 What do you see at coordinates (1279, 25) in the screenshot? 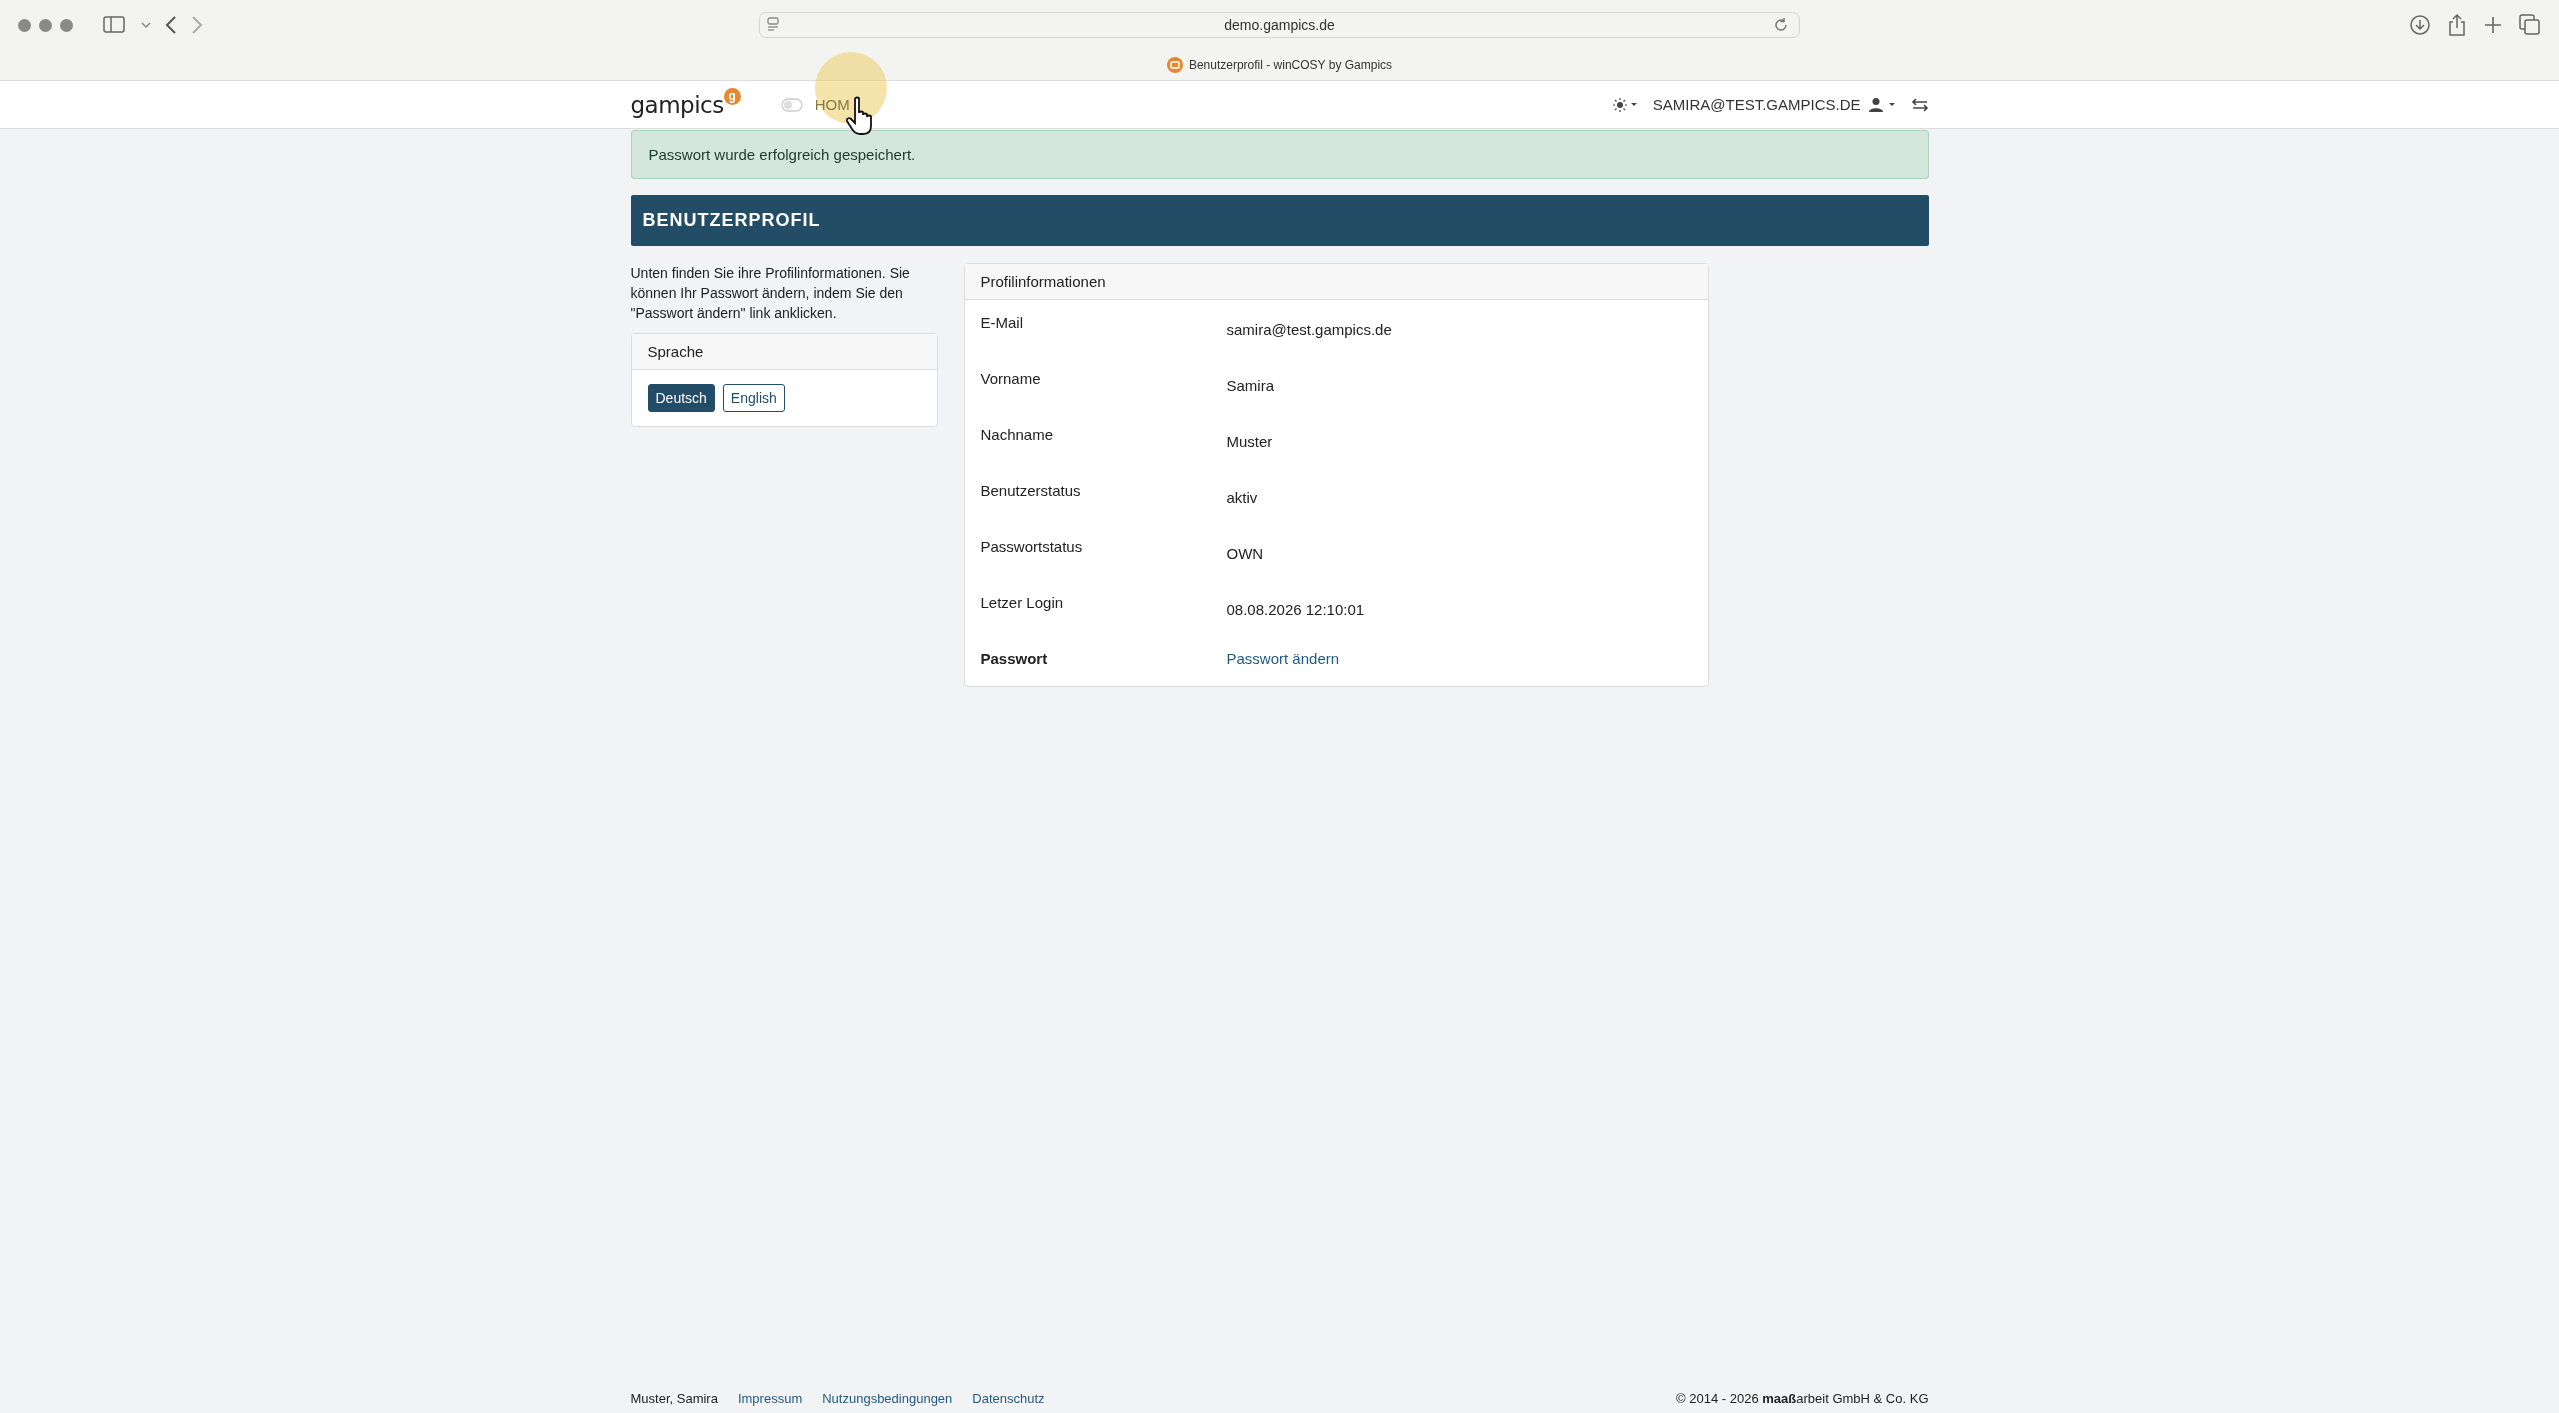
I see `address-bar: demo.gampics.de` at bounding box center [1279, 25].